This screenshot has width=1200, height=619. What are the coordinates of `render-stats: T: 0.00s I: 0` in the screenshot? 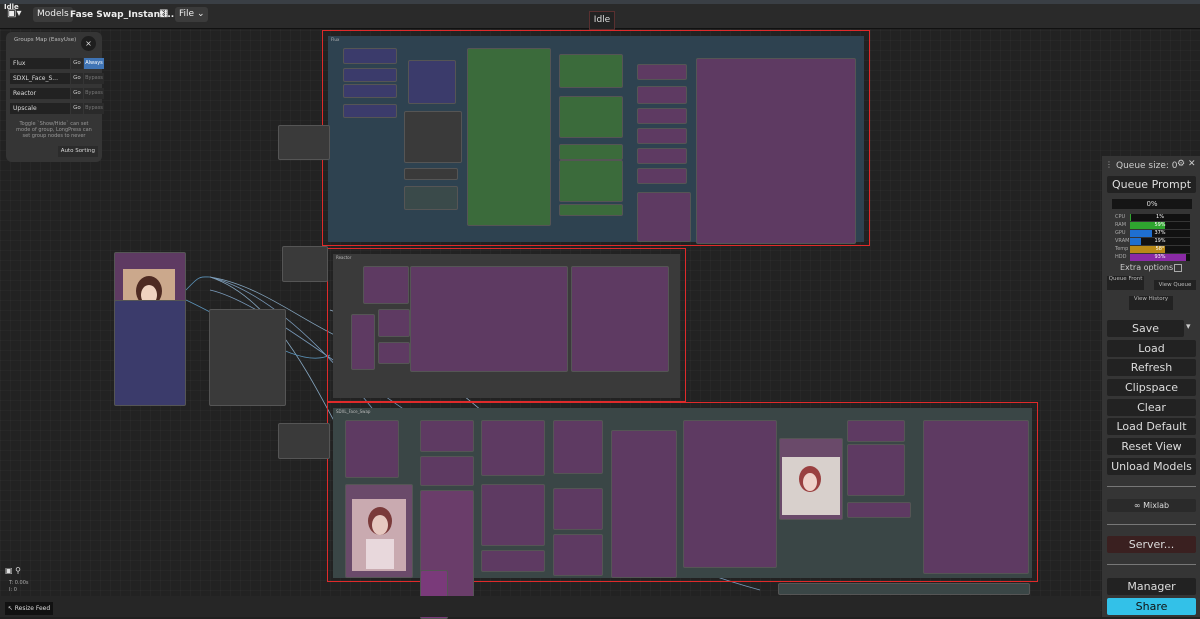 It's located at (19, 587).